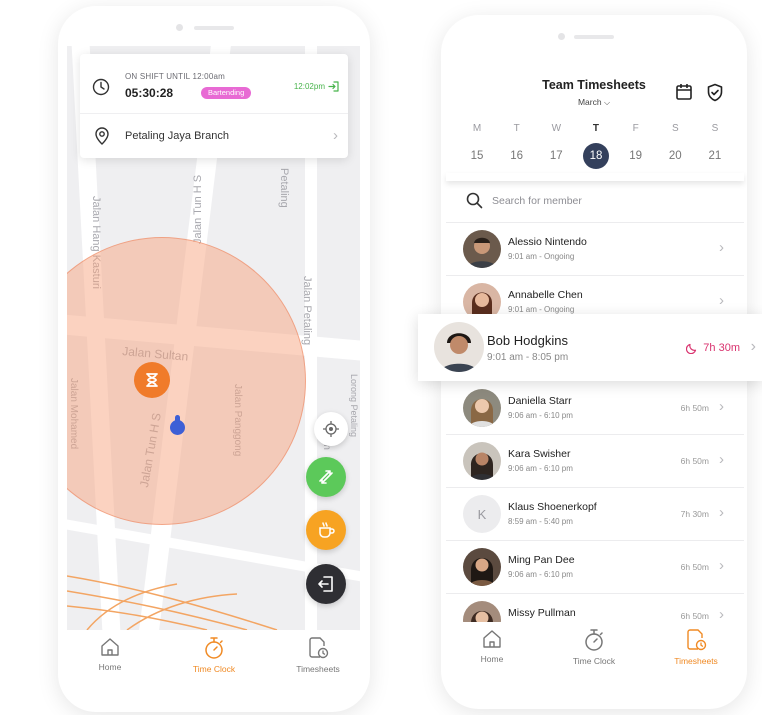 The image size is (762, 715). I want to click on day-wed: W 17, so click(556, 146).